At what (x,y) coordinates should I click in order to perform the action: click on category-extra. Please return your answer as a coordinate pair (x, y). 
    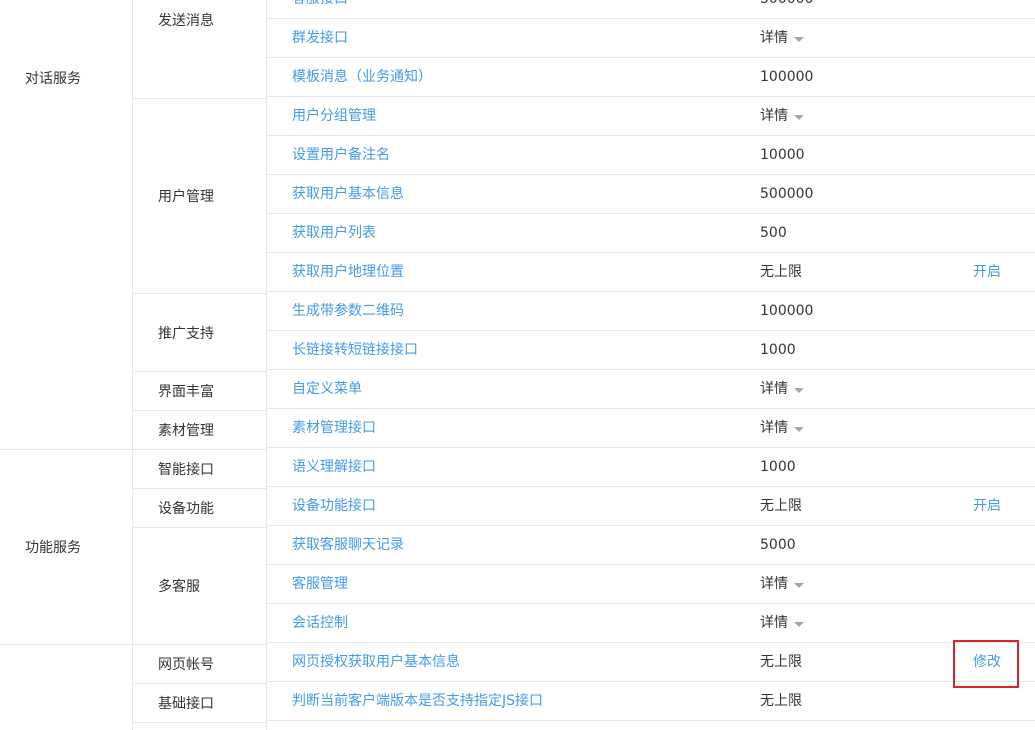
    Looking at the image, I should click on (66, 687).